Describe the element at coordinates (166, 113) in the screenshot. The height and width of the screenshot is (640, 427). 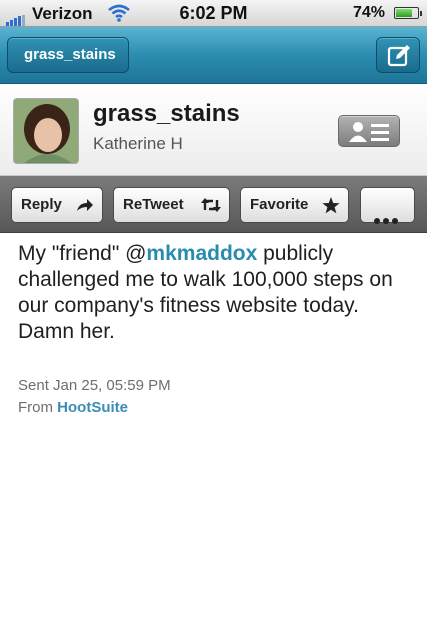
I see `profile-screen-name: grass_stains` at that location.